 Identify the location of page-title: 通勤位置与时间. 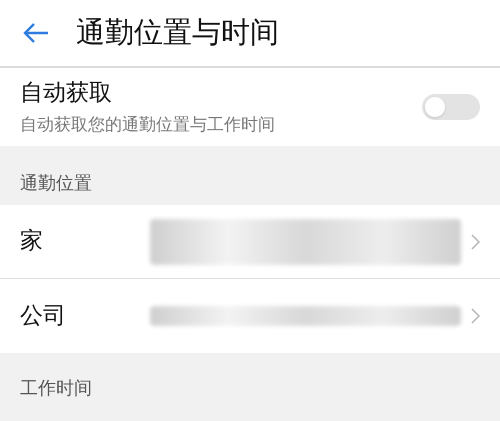
(177, 33).